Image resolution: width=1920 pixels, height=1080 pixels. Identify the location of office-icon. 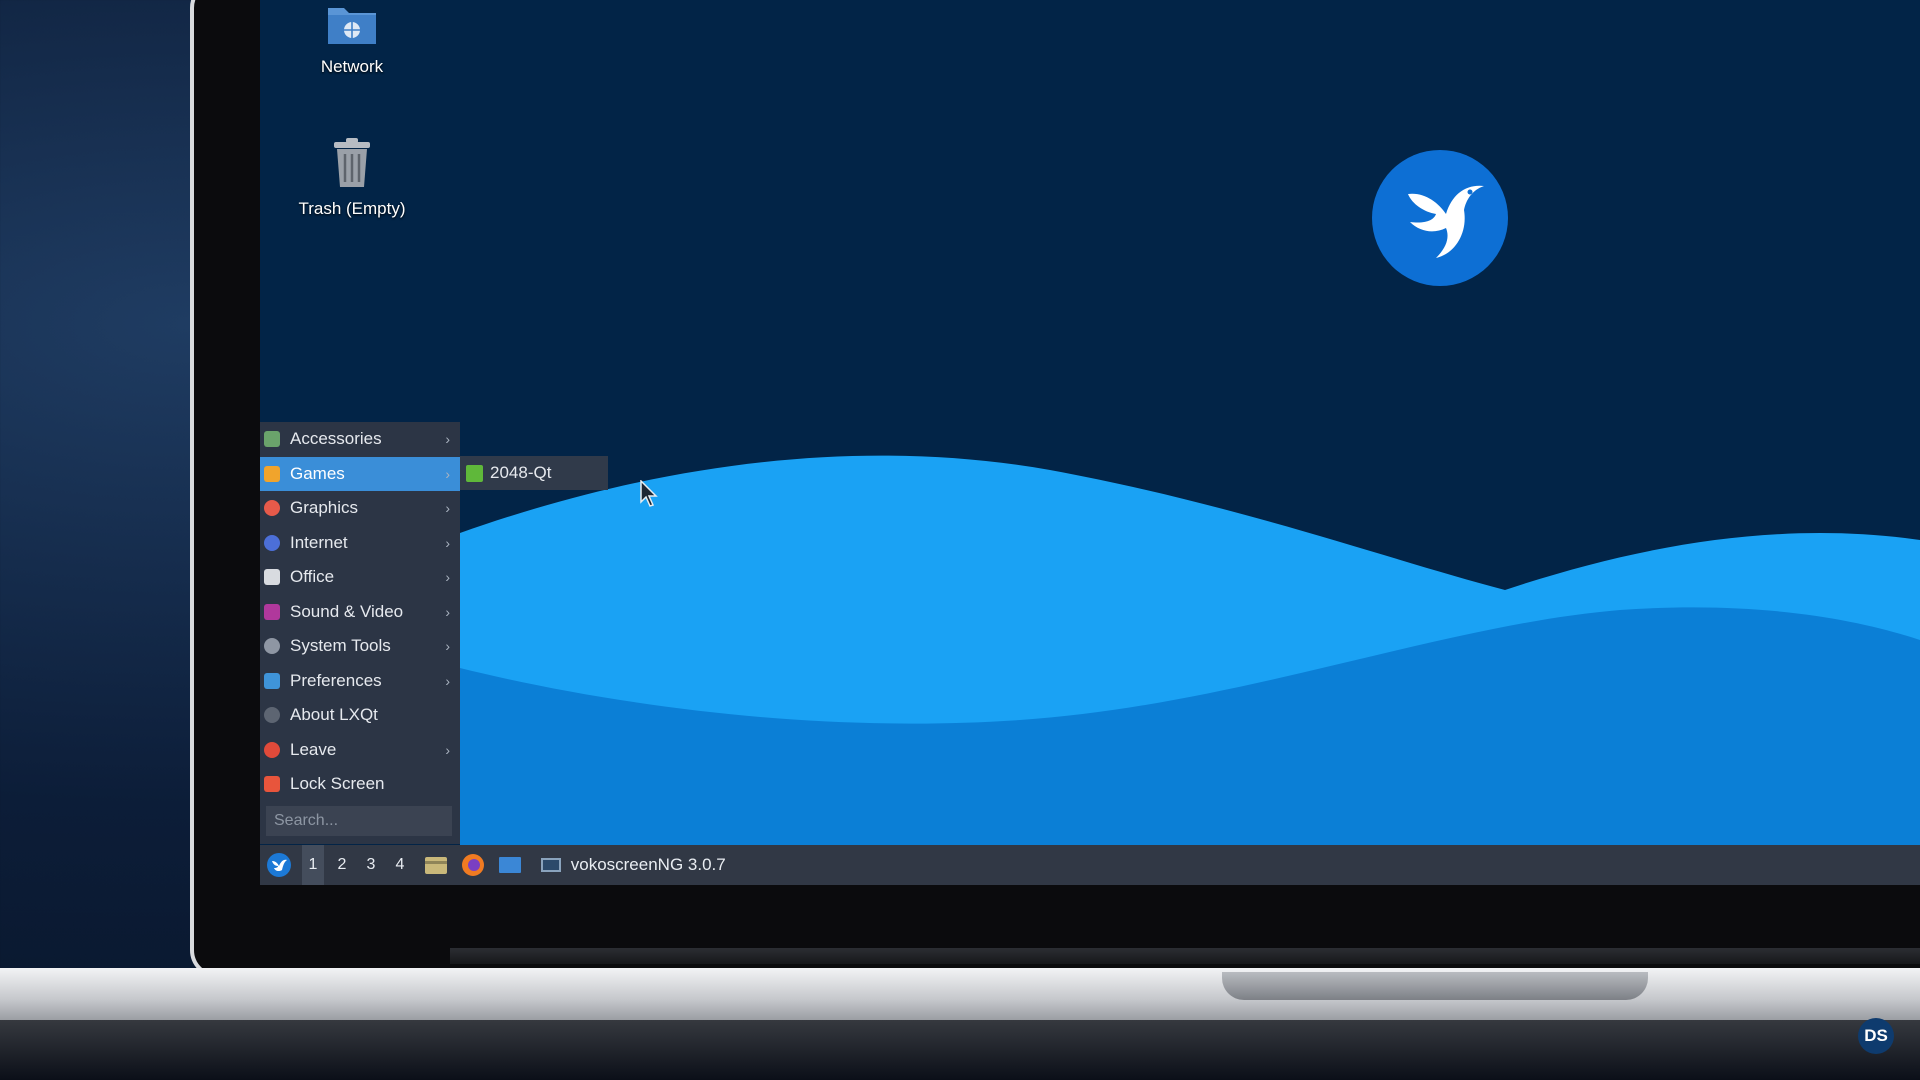
(272, 577).